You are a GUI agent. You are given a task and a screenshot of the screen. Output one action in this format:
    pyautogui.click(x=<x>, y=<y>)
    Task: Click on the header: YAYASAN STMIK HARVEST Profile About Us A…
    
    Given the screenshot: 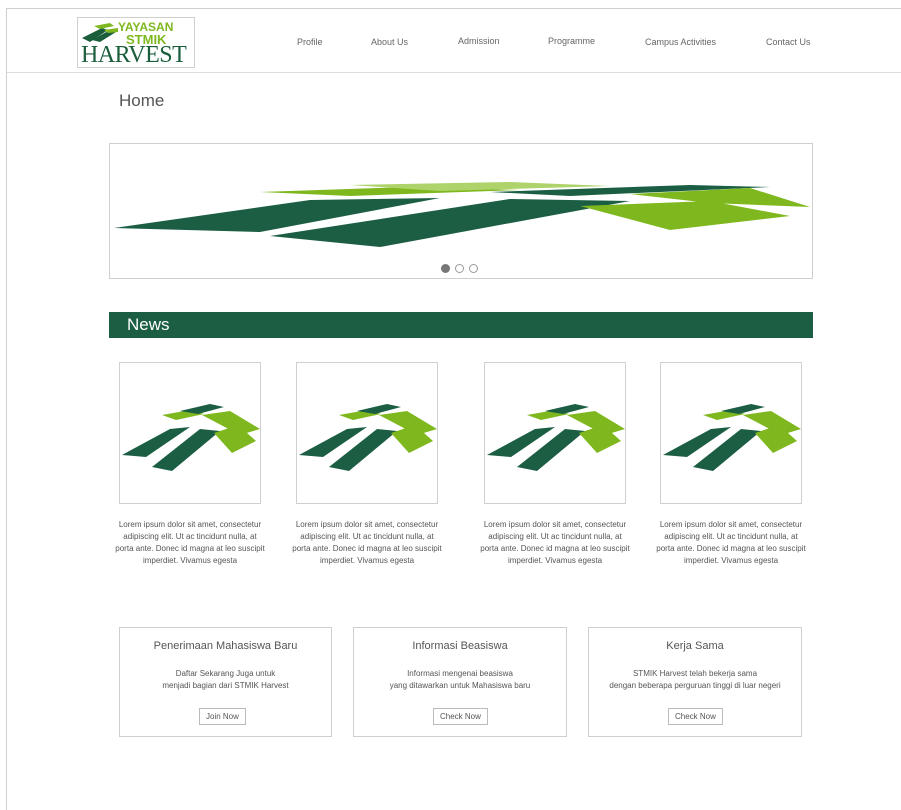 What is the action you would take?
    pyautogui.click(x=454, y=41)
    